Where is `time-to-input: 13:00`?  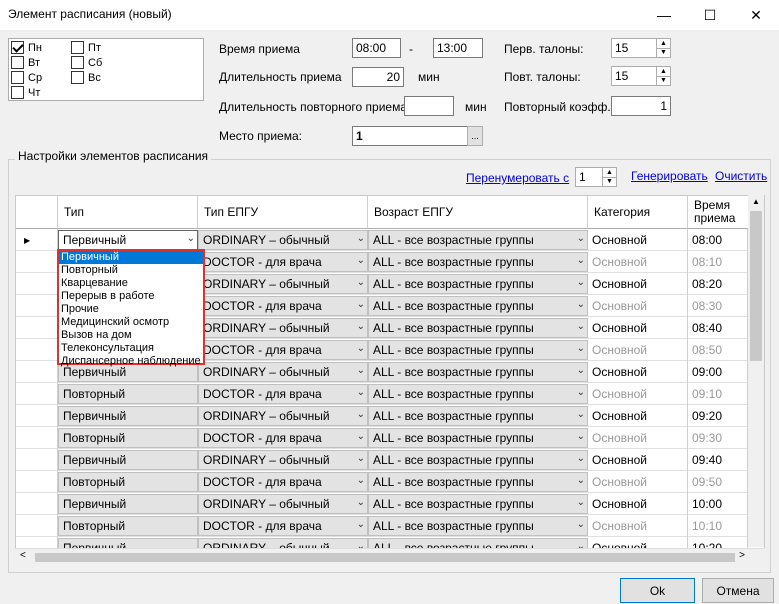 time-to-input: 13:00 is located at coordinates (458, 48).